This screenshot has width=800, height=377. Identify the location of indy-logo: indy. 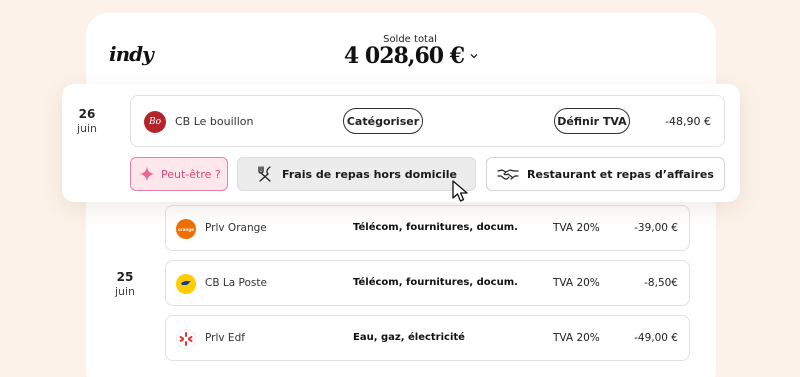
(131, 54).